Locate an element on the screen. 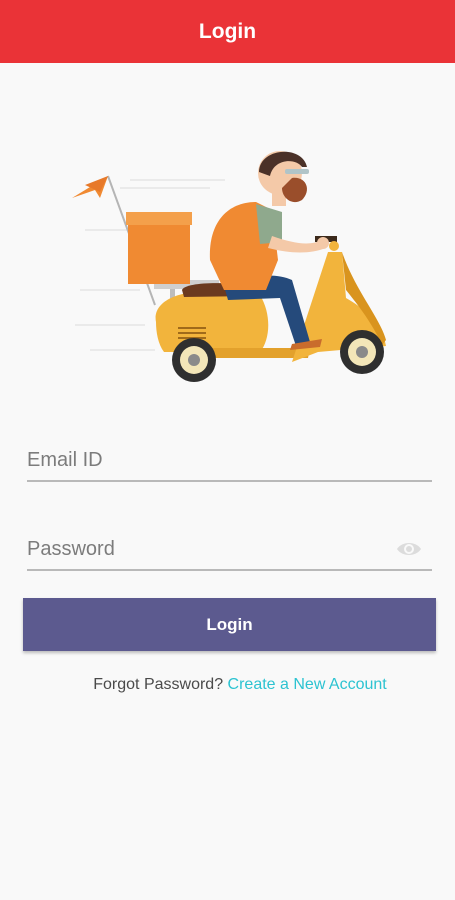  password-field is located at coordinates (229, 550).